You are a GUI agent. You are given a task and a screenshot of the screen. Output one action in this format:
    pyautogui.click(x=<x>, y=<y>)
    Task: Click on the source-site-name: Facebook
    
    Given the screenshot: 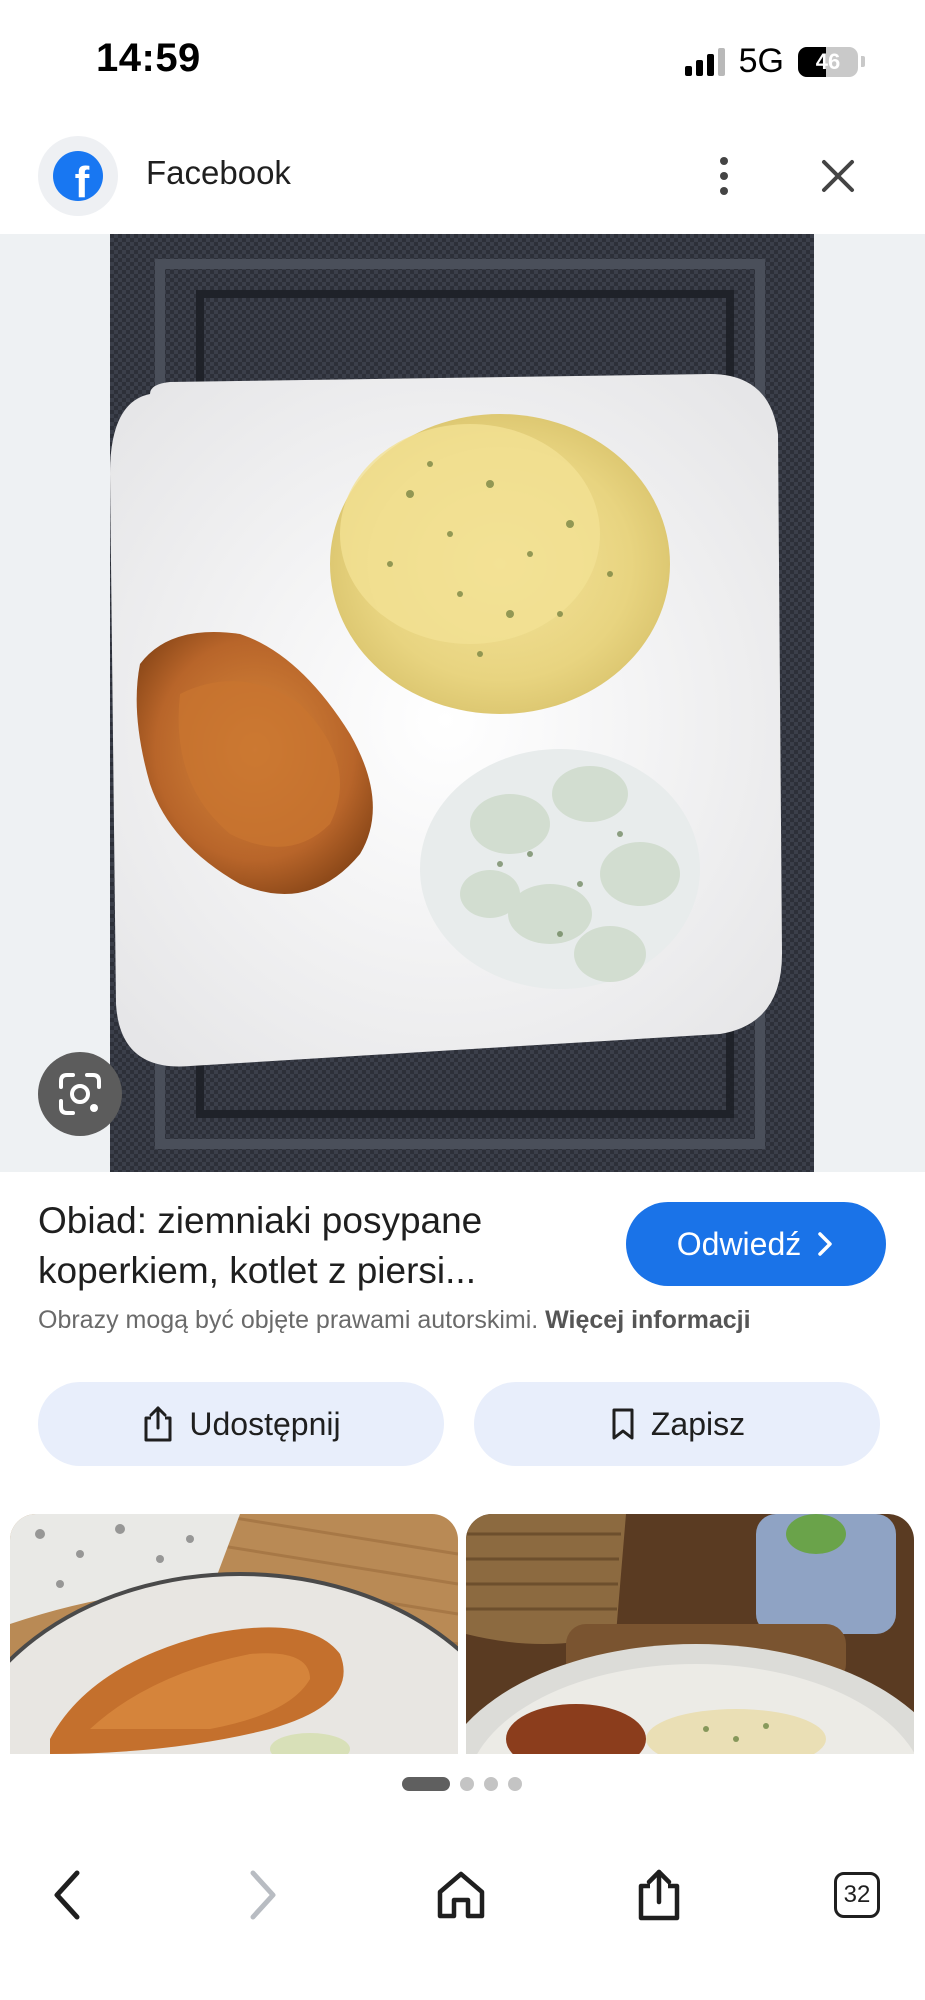 What is the action you would take?
    pyautogui.click(x=218, y=173)
    